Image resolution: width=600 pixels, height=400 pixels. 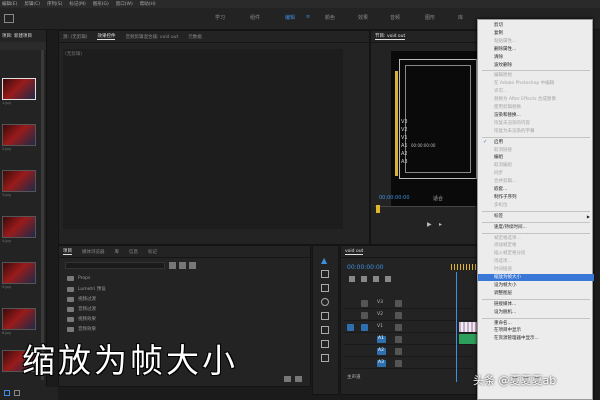 What do you see at coordinates (152, 252) in the screenshot?
I see `tab-markers: 标记` at bounding box center [152, 252].